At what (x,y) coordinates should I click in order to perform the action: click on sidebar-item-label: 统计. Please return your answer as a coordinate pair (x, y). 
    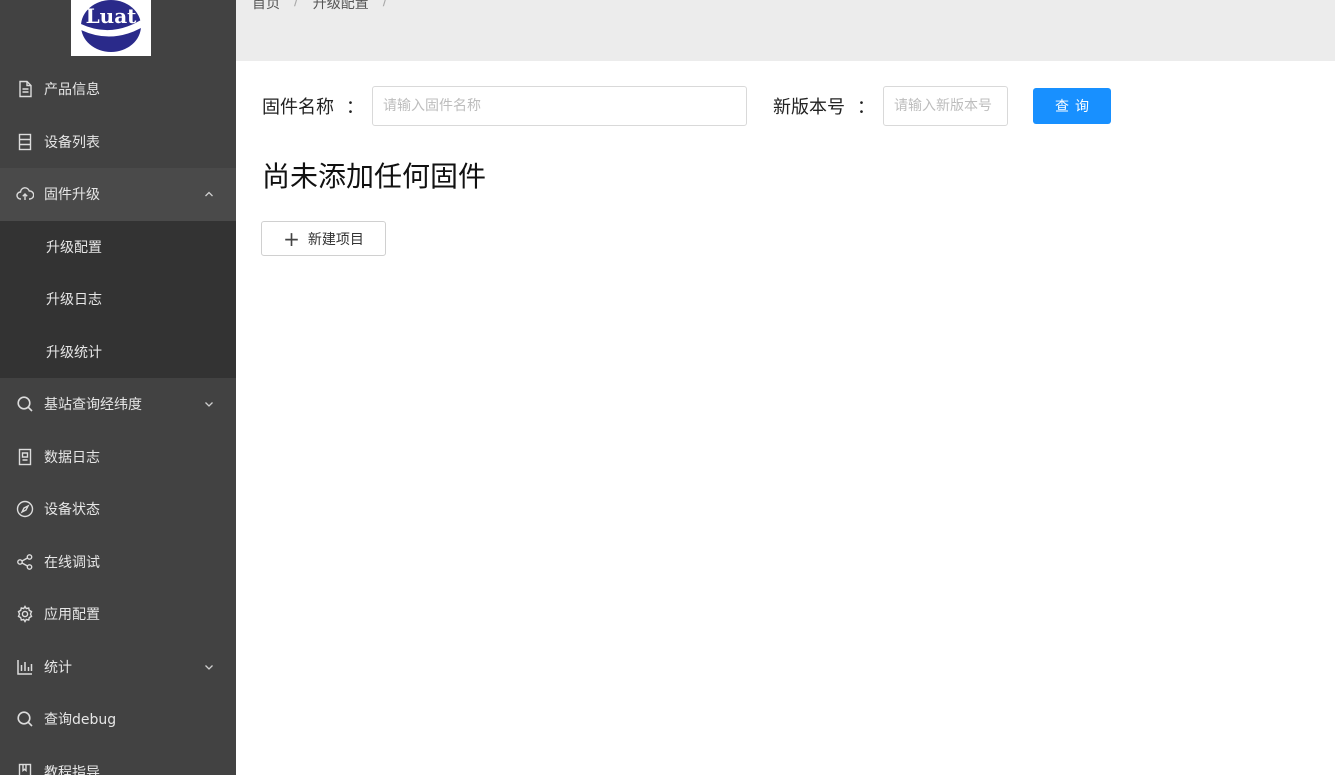
    Looking at the image, I should click on (58, 667).